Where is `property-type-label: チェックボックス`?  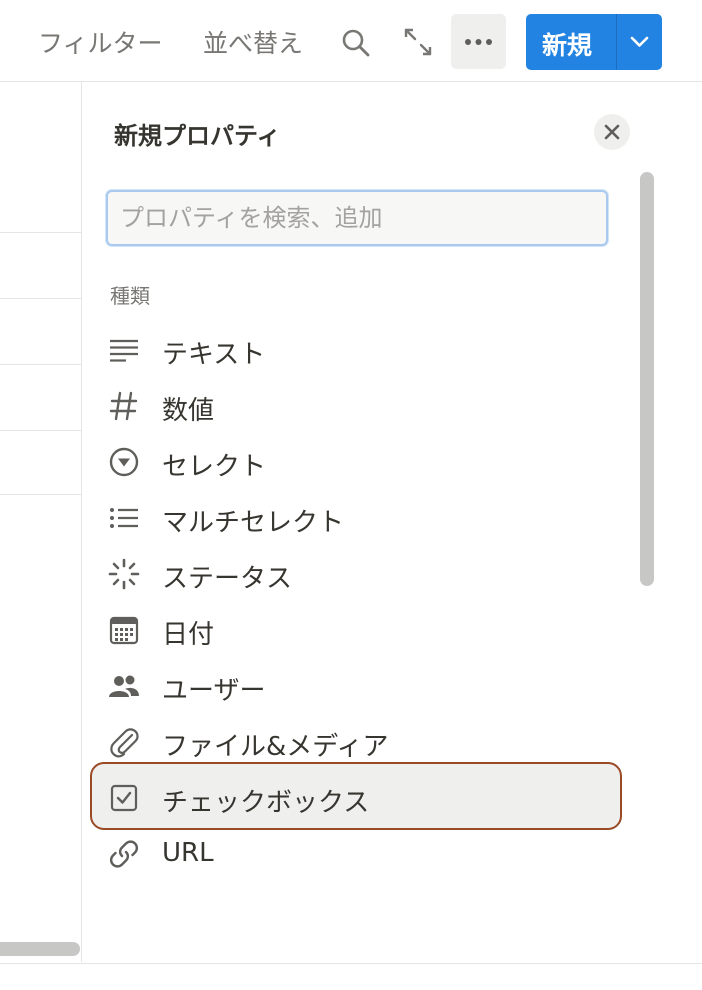
property-type-label: チェックボックス is located at coordinates (266, 803).